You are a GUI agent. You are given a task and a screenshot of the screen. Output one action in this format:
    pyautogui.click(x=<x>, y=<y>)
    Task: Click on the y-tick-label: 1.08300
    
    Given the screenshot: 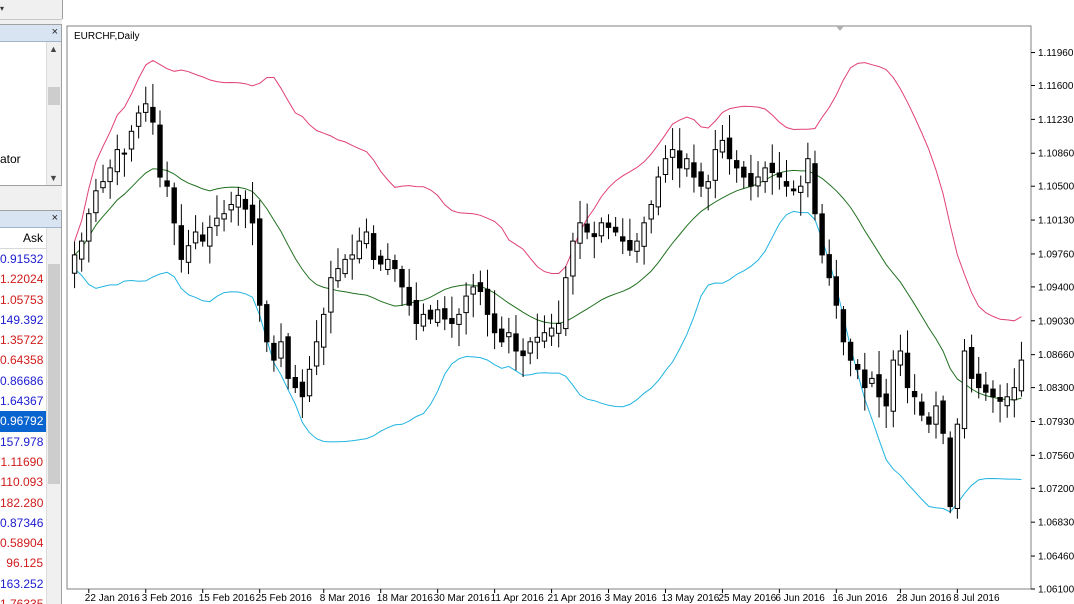 What is the action you would take?
    pyautogui.click(x=1056, y=388)
    